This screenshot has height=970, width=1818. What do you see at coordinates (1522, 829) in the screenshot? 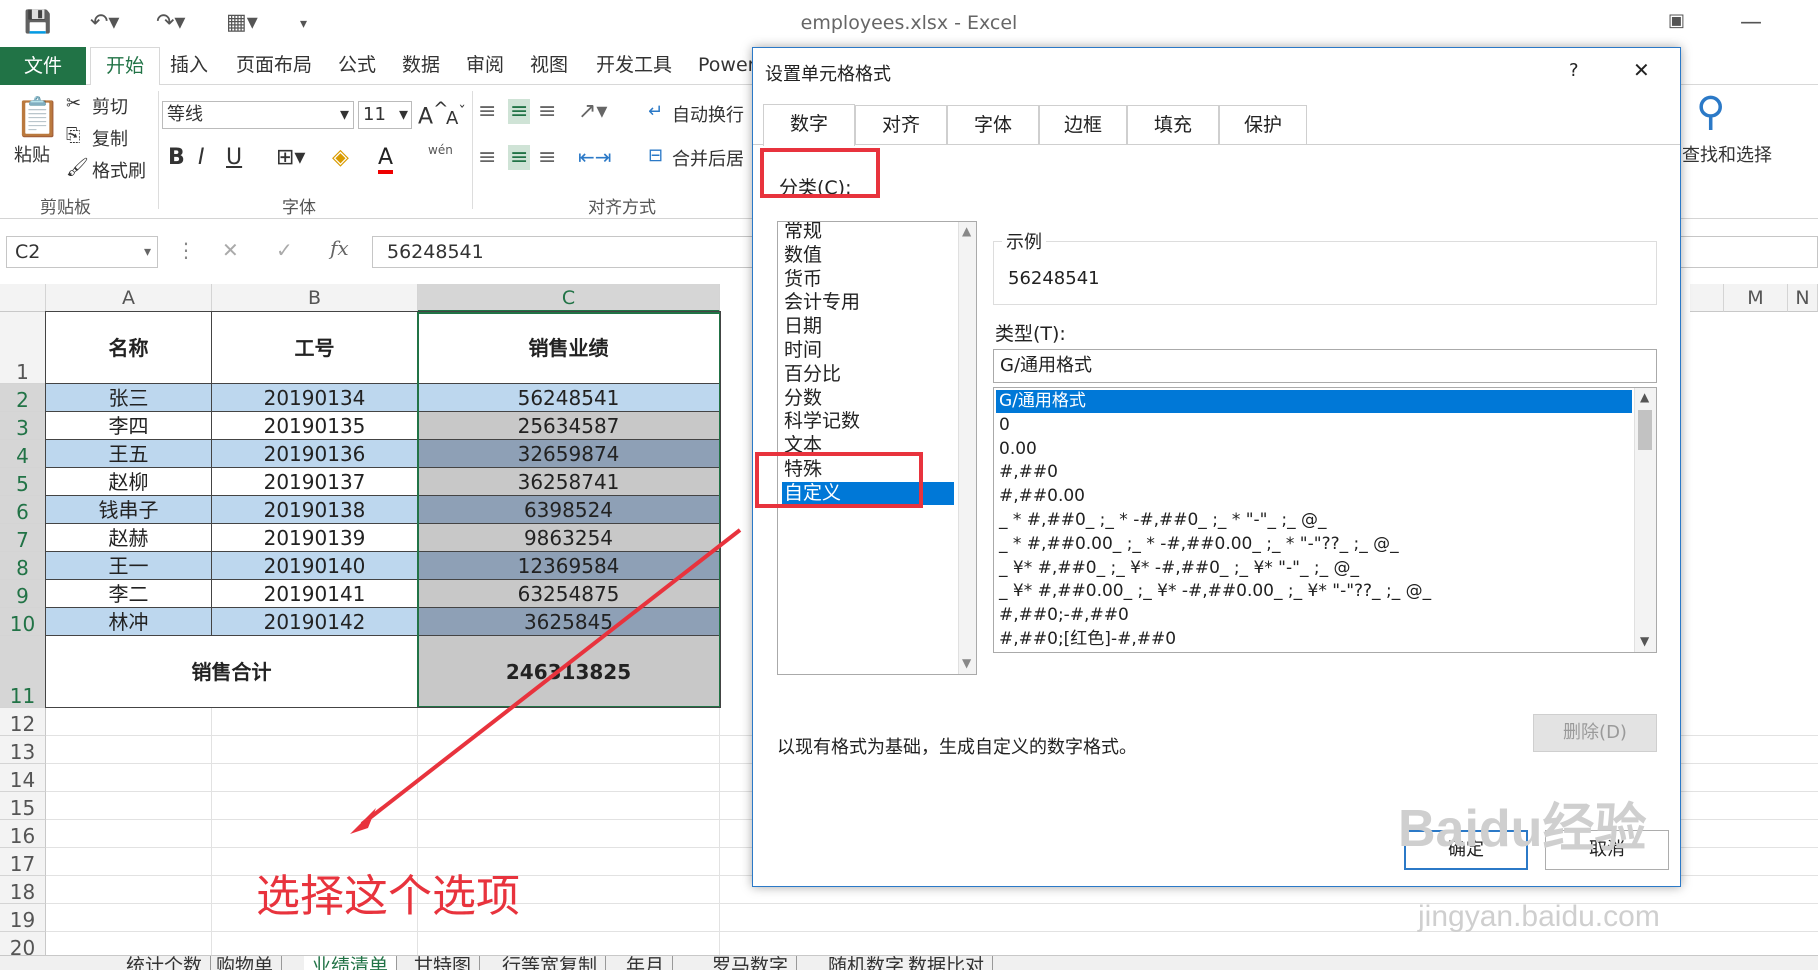
I see `watermark-logo: Baidu经验` at bounding box center [1522, 829].